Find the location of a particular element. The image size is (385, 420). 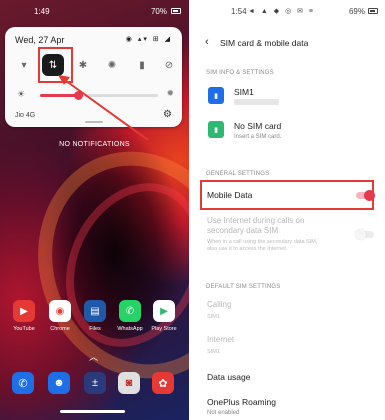

status-bar: 1:49 70% is located at coordinates (94, 13).